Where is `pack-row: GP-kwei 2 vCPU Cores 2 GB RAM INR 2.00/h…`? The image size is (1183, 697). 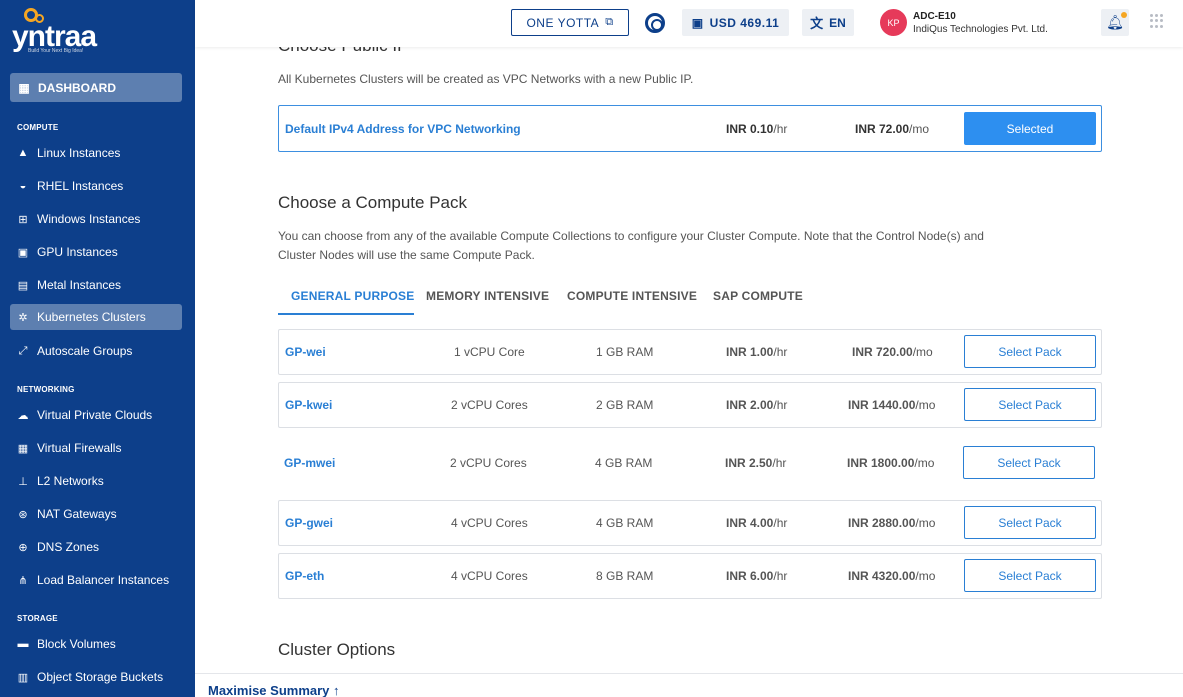 pack-row: GP-kwei 2 vCPU Cores 2 GB RAM INR 2.00/h… is located at coordinates (690, 405).